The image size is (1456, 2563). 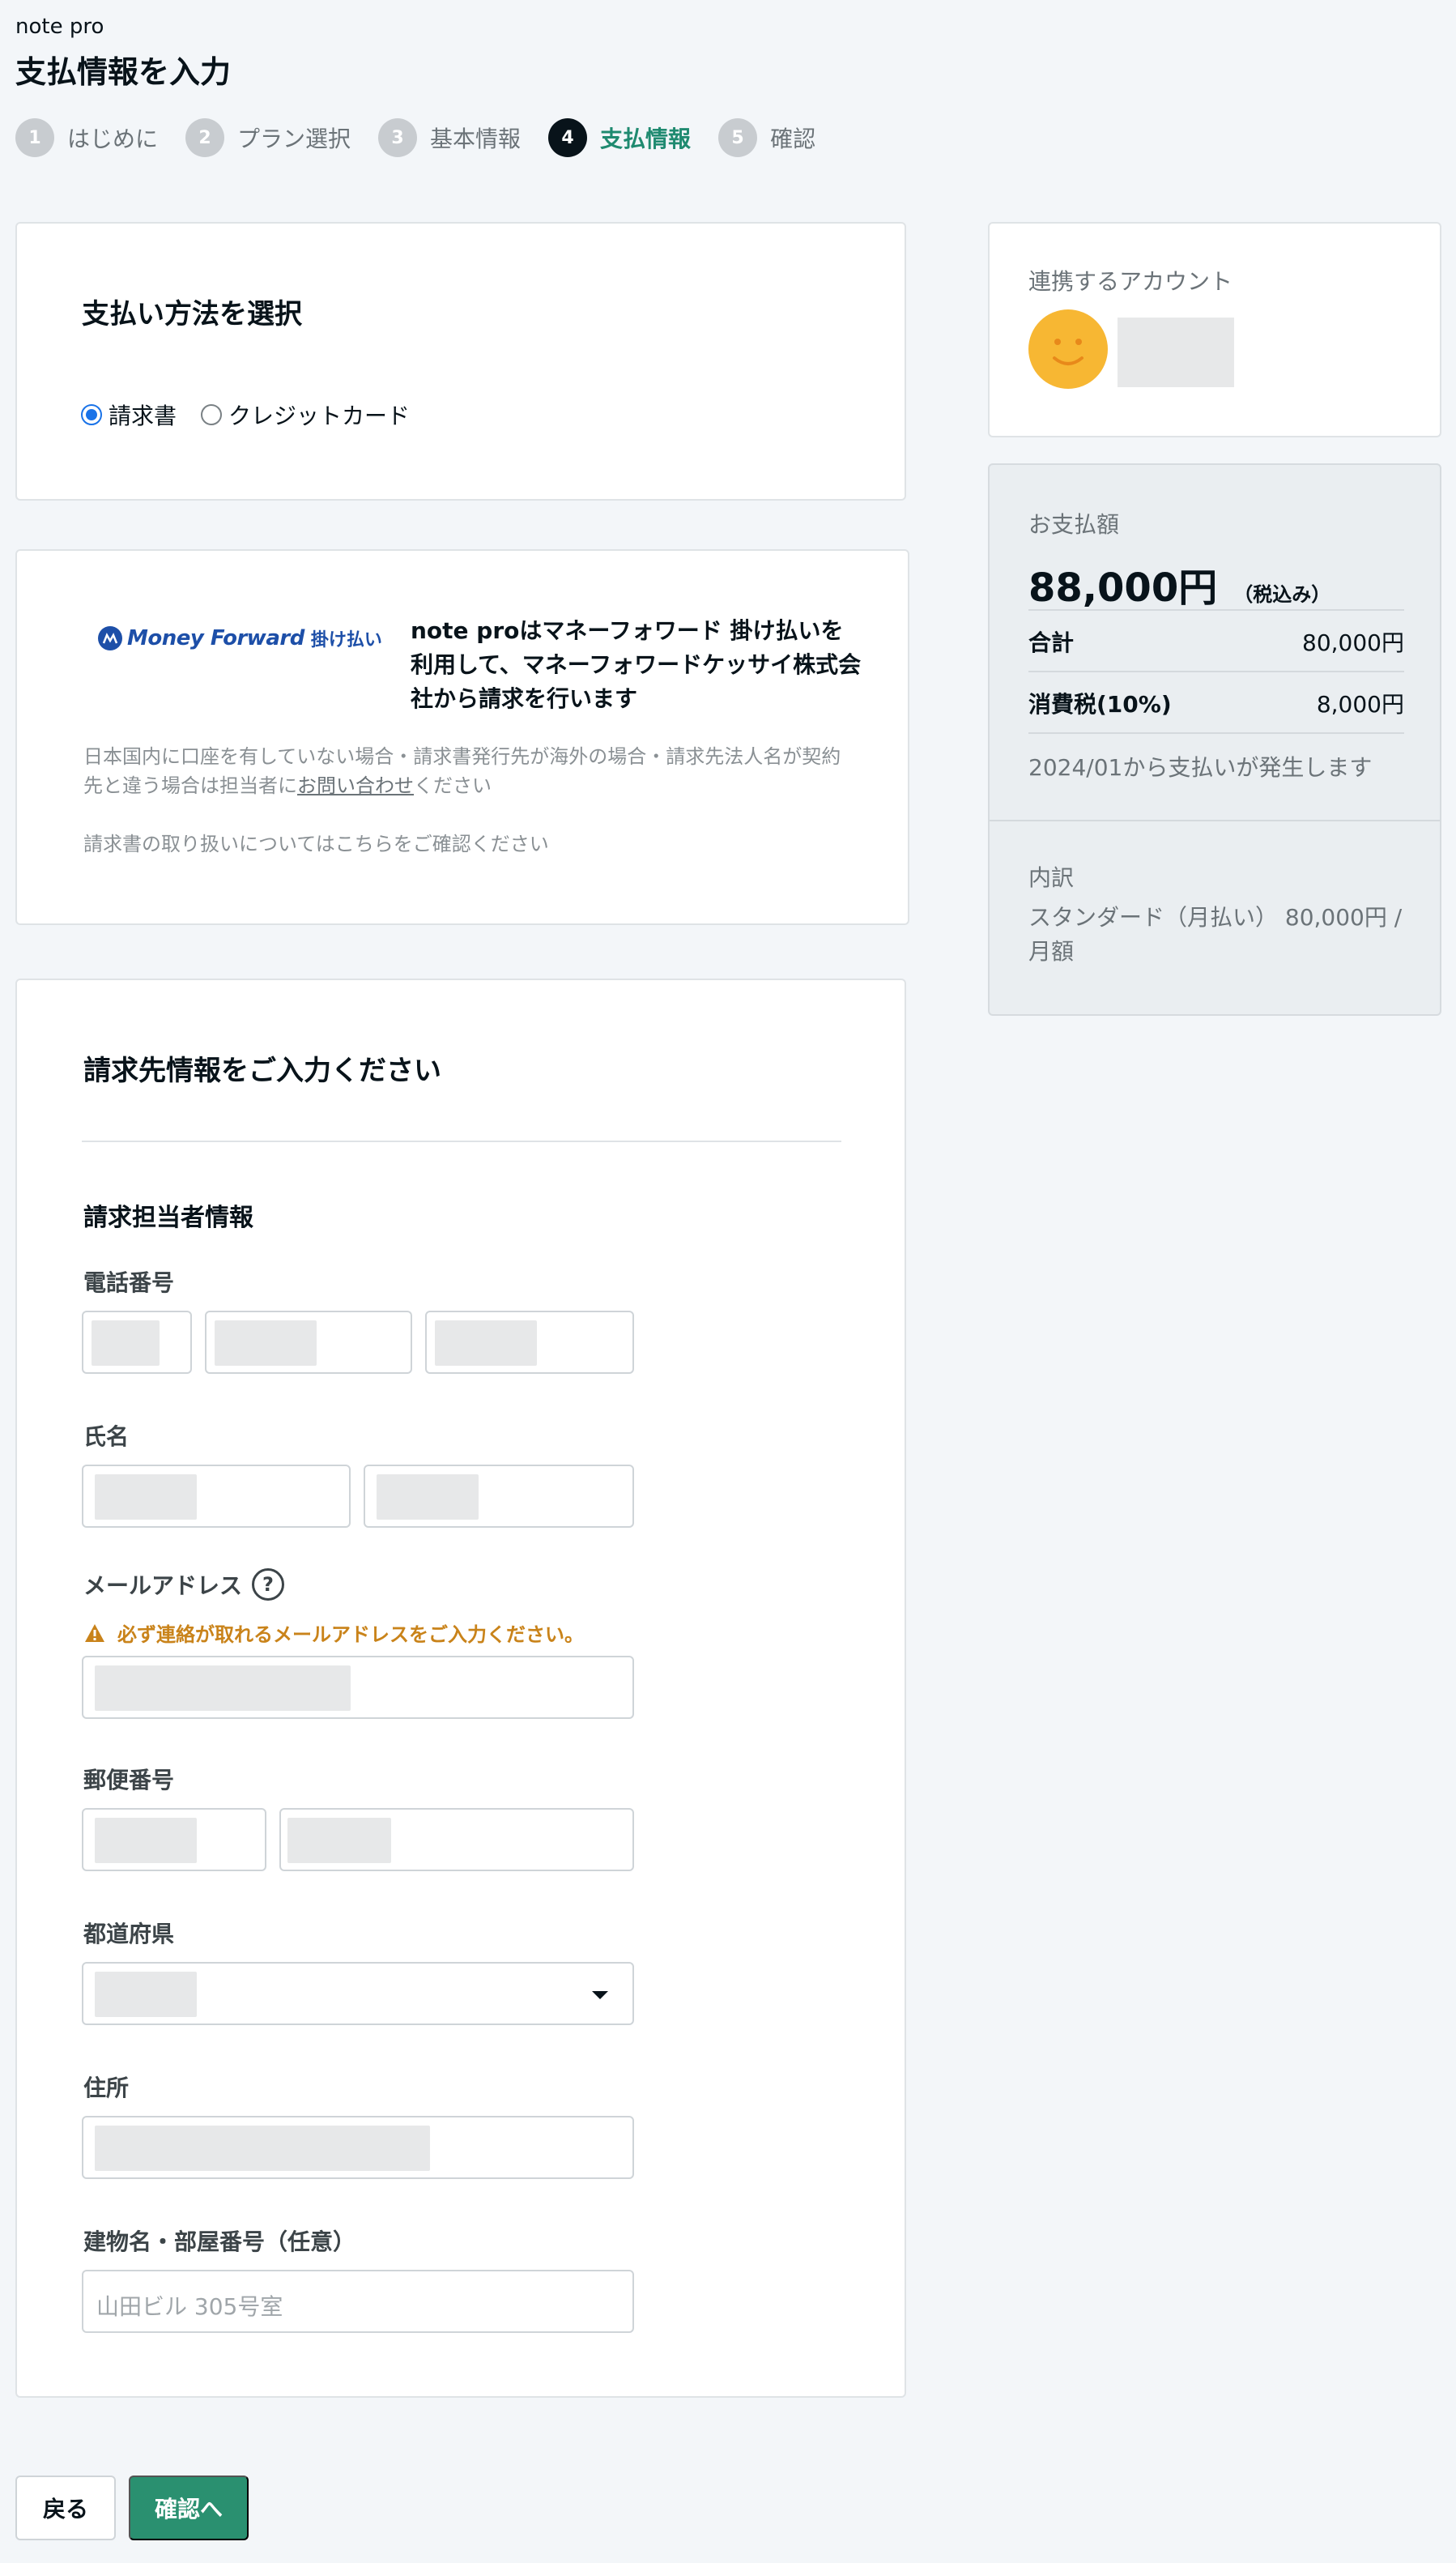 I want to click on money-forward-logo: Money Forward 掛け払い, so click(x=240, y=638).